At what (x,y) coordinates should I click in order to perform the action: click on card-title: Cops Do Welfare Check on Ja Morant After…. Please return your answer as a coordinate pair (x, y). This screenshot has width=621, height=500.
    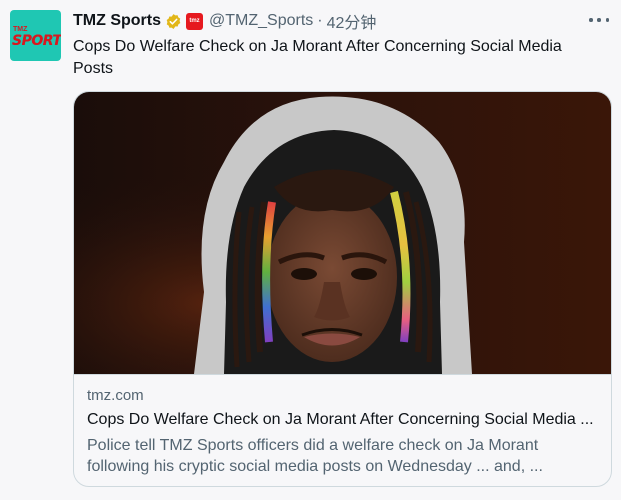
    Looking at the image, I should click on (340, 419).